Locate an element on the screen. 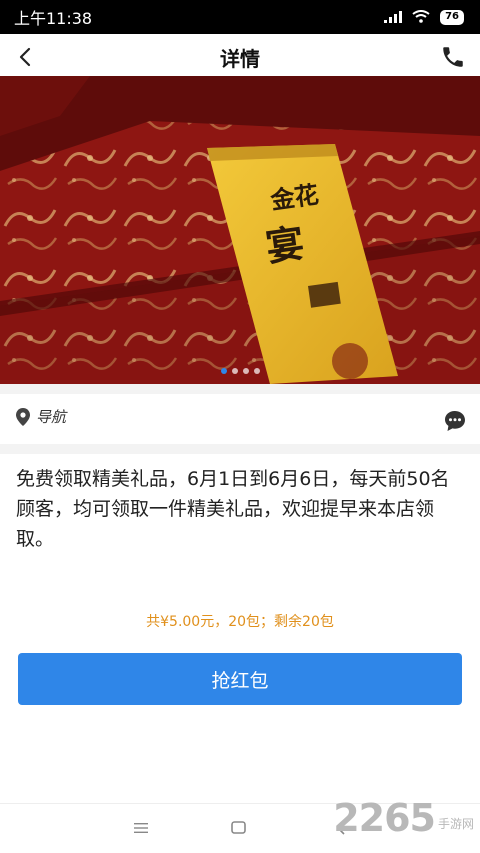 Image resolution: width=480 pixels, height=853 pixels. chat-bubble-icon is located at coordinates (455, 421).